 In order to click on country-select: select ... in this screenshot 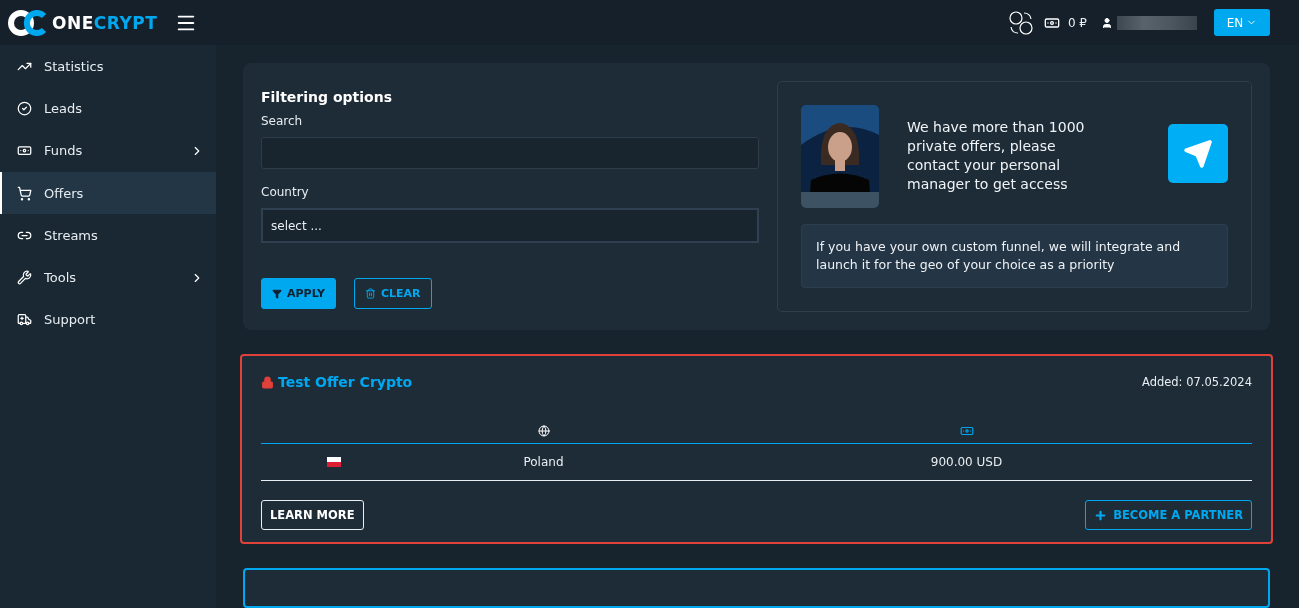, I will do `click(510, 225)`.